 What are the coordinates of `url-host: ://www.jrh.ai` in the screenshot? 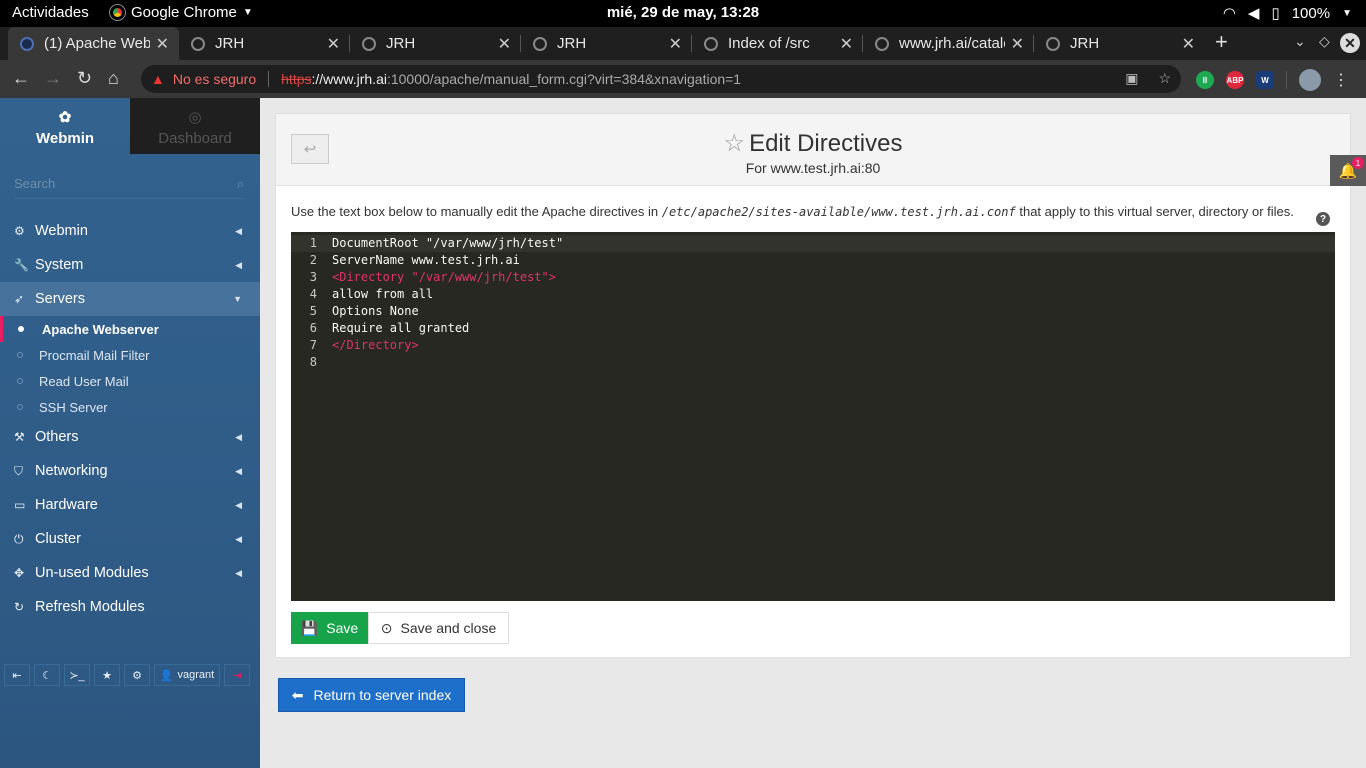 It's located at (349, 79).